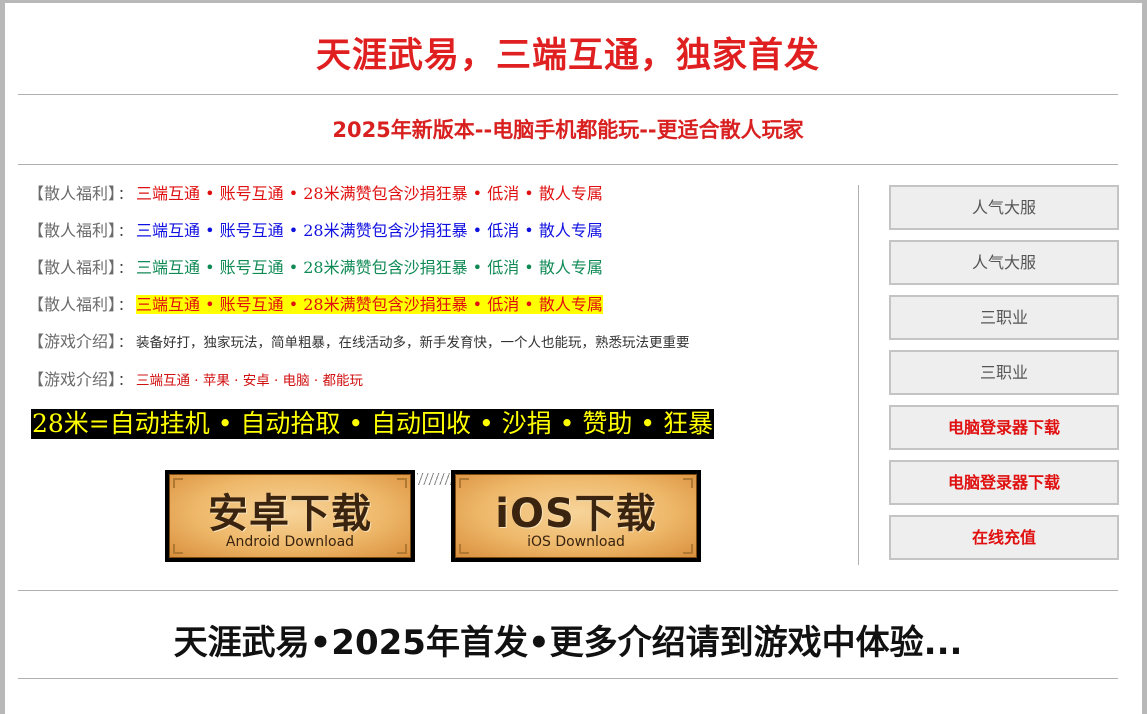 Image resolution: width=1147 pixels, height=714 pixels. I want to click on vertical-divider, so click(858, 375).